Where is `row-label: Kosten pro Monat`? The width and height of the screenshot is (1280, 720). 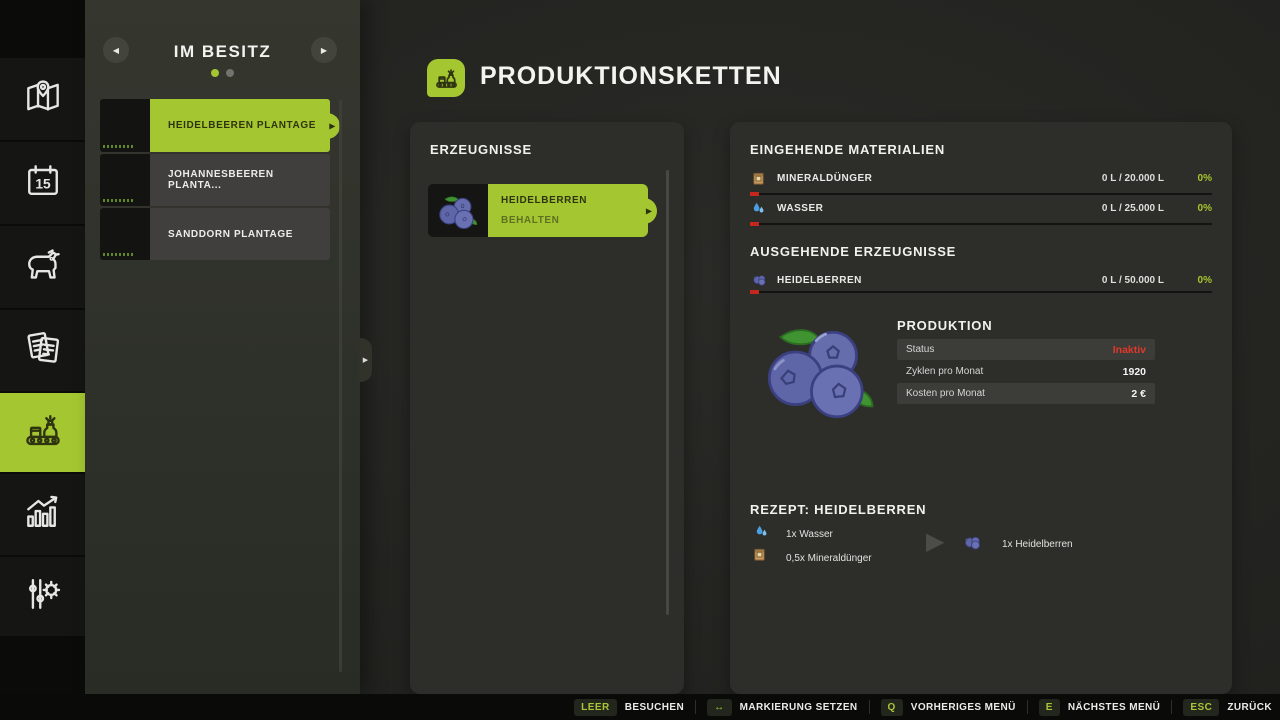 row-label: Kosten pro Monat is located at coordinates (945, 393).